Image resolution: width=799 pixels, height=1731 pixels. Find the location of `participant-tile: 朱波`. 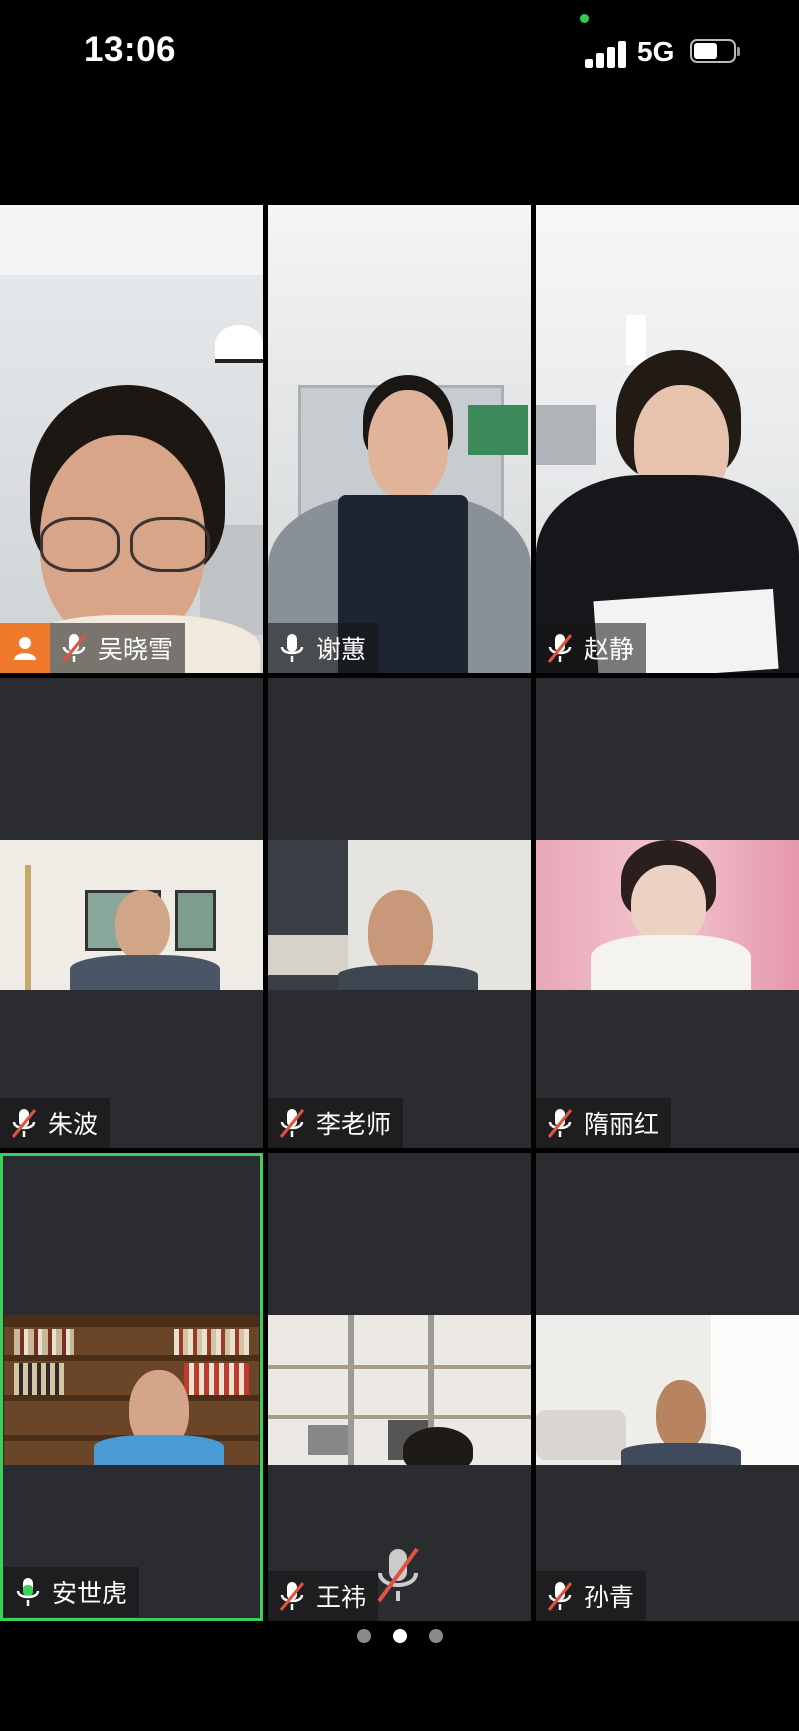

participant-tile: 朱波 is located at coordinates (131, 913).